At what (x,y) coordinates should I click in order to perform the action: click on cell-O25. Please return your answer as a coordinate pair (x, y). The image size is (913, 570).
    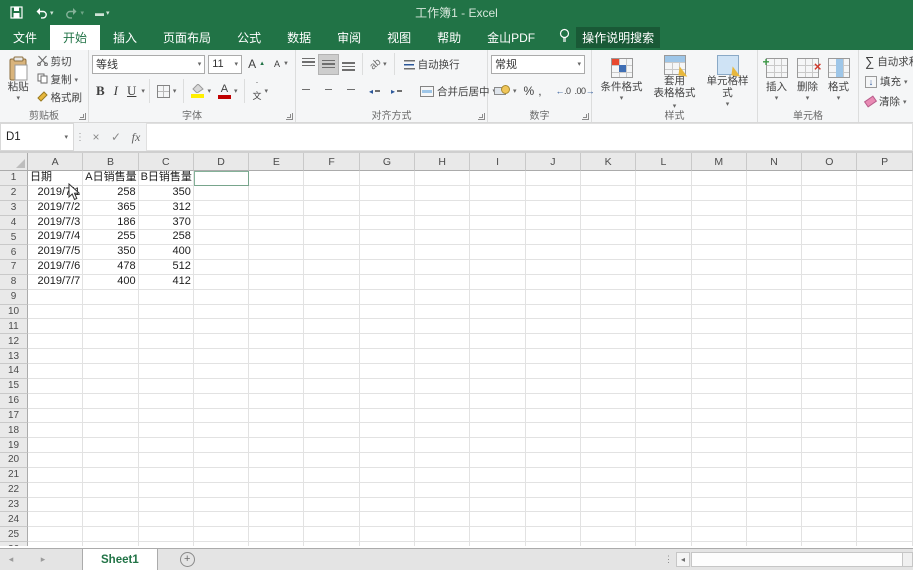
    Looking at the image, I should click on (830, 535).